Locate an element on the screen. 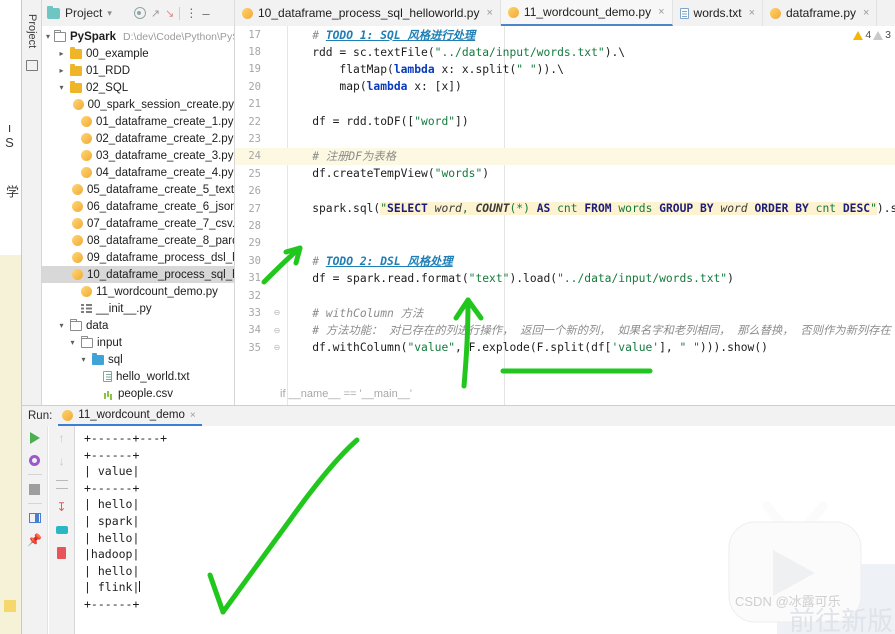  tree-item-02-sql: ▾ 02_SQL is located at coordinates (138, 87).